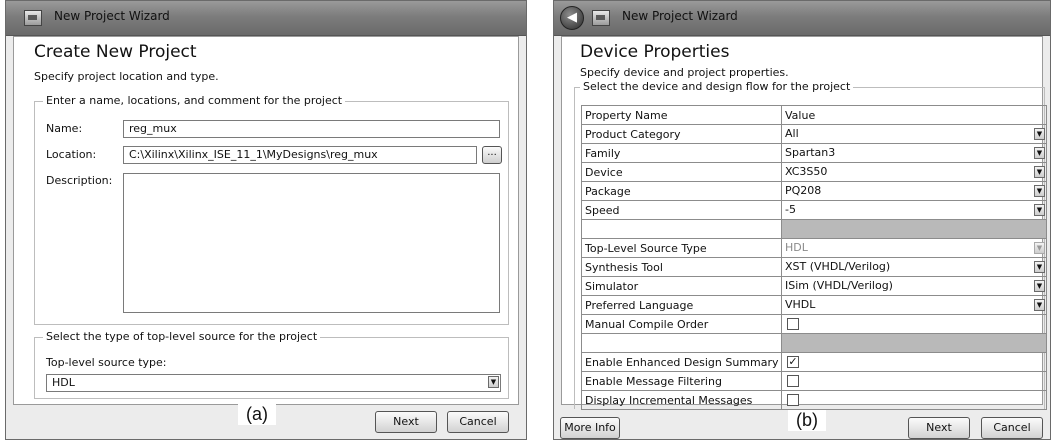  I want to click on value-text: VHDL, so click(800, 304).